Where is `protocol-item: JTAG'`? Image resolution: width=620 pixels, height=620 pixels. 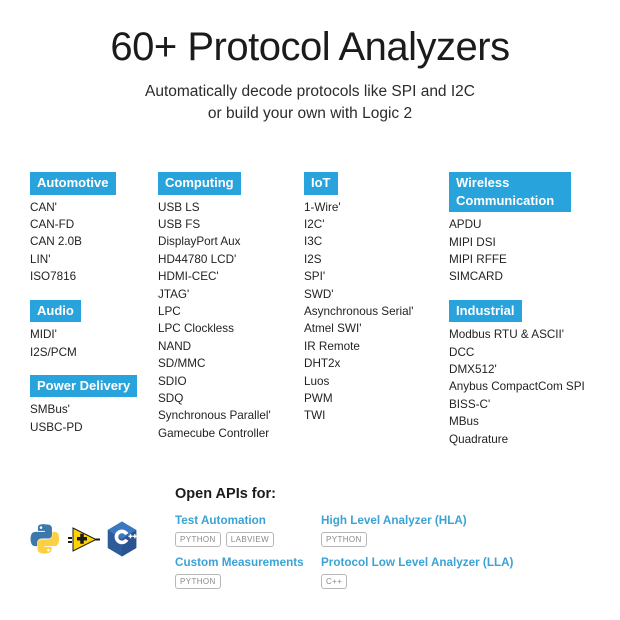 protocol-item: JTAG' is located at coordinates (174, 294).